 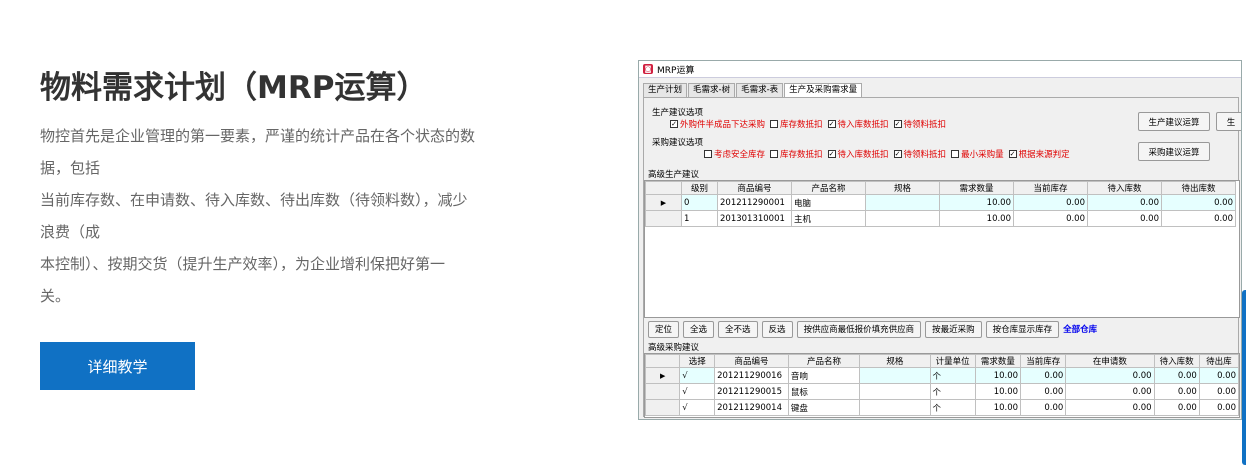 What do you see at coordinates (699, 218) in the screenshot?
I see `table-cell: 1` at bounding box center [699, 218].